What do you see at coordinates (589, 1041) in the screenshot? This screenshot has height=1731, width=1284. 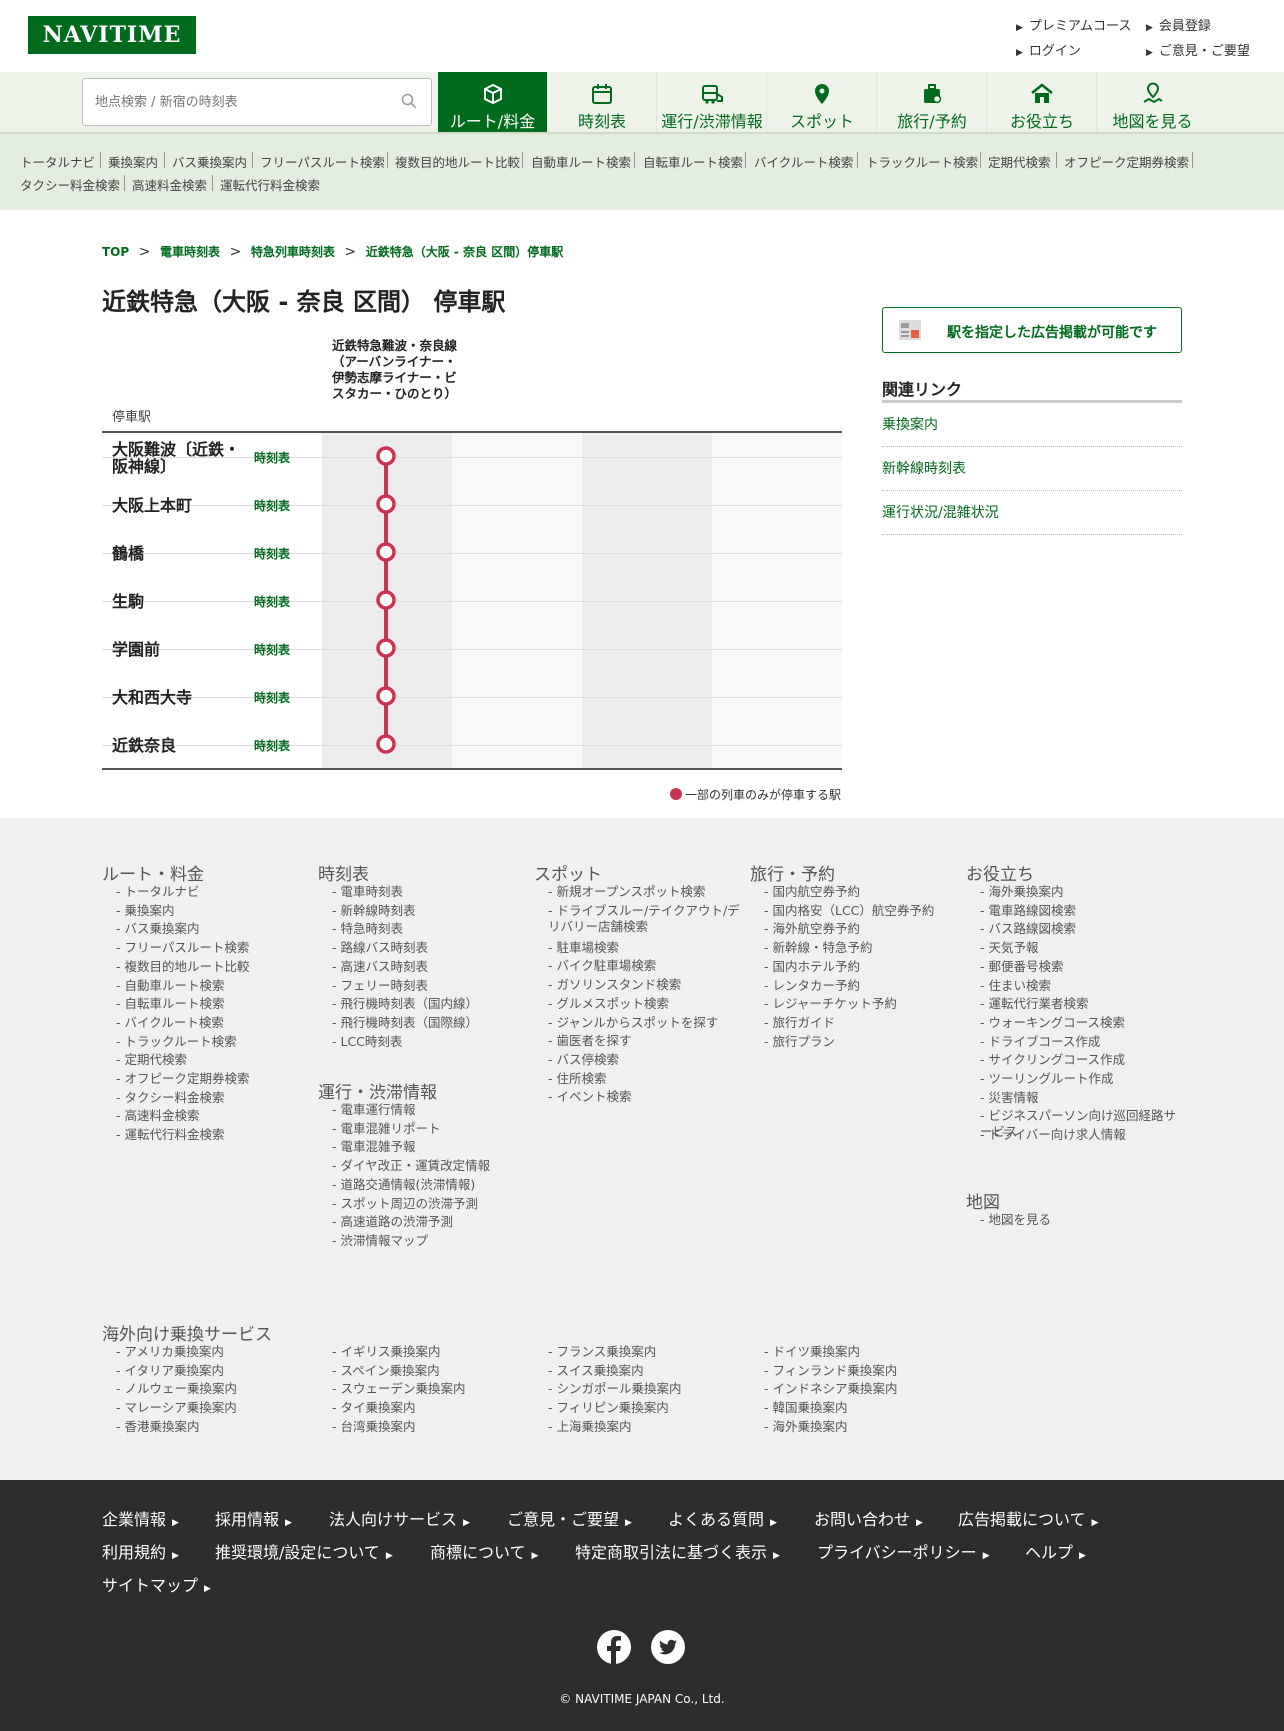 I see `footer-link: - 歯医者を探す` at bounding box center [589, 1041].